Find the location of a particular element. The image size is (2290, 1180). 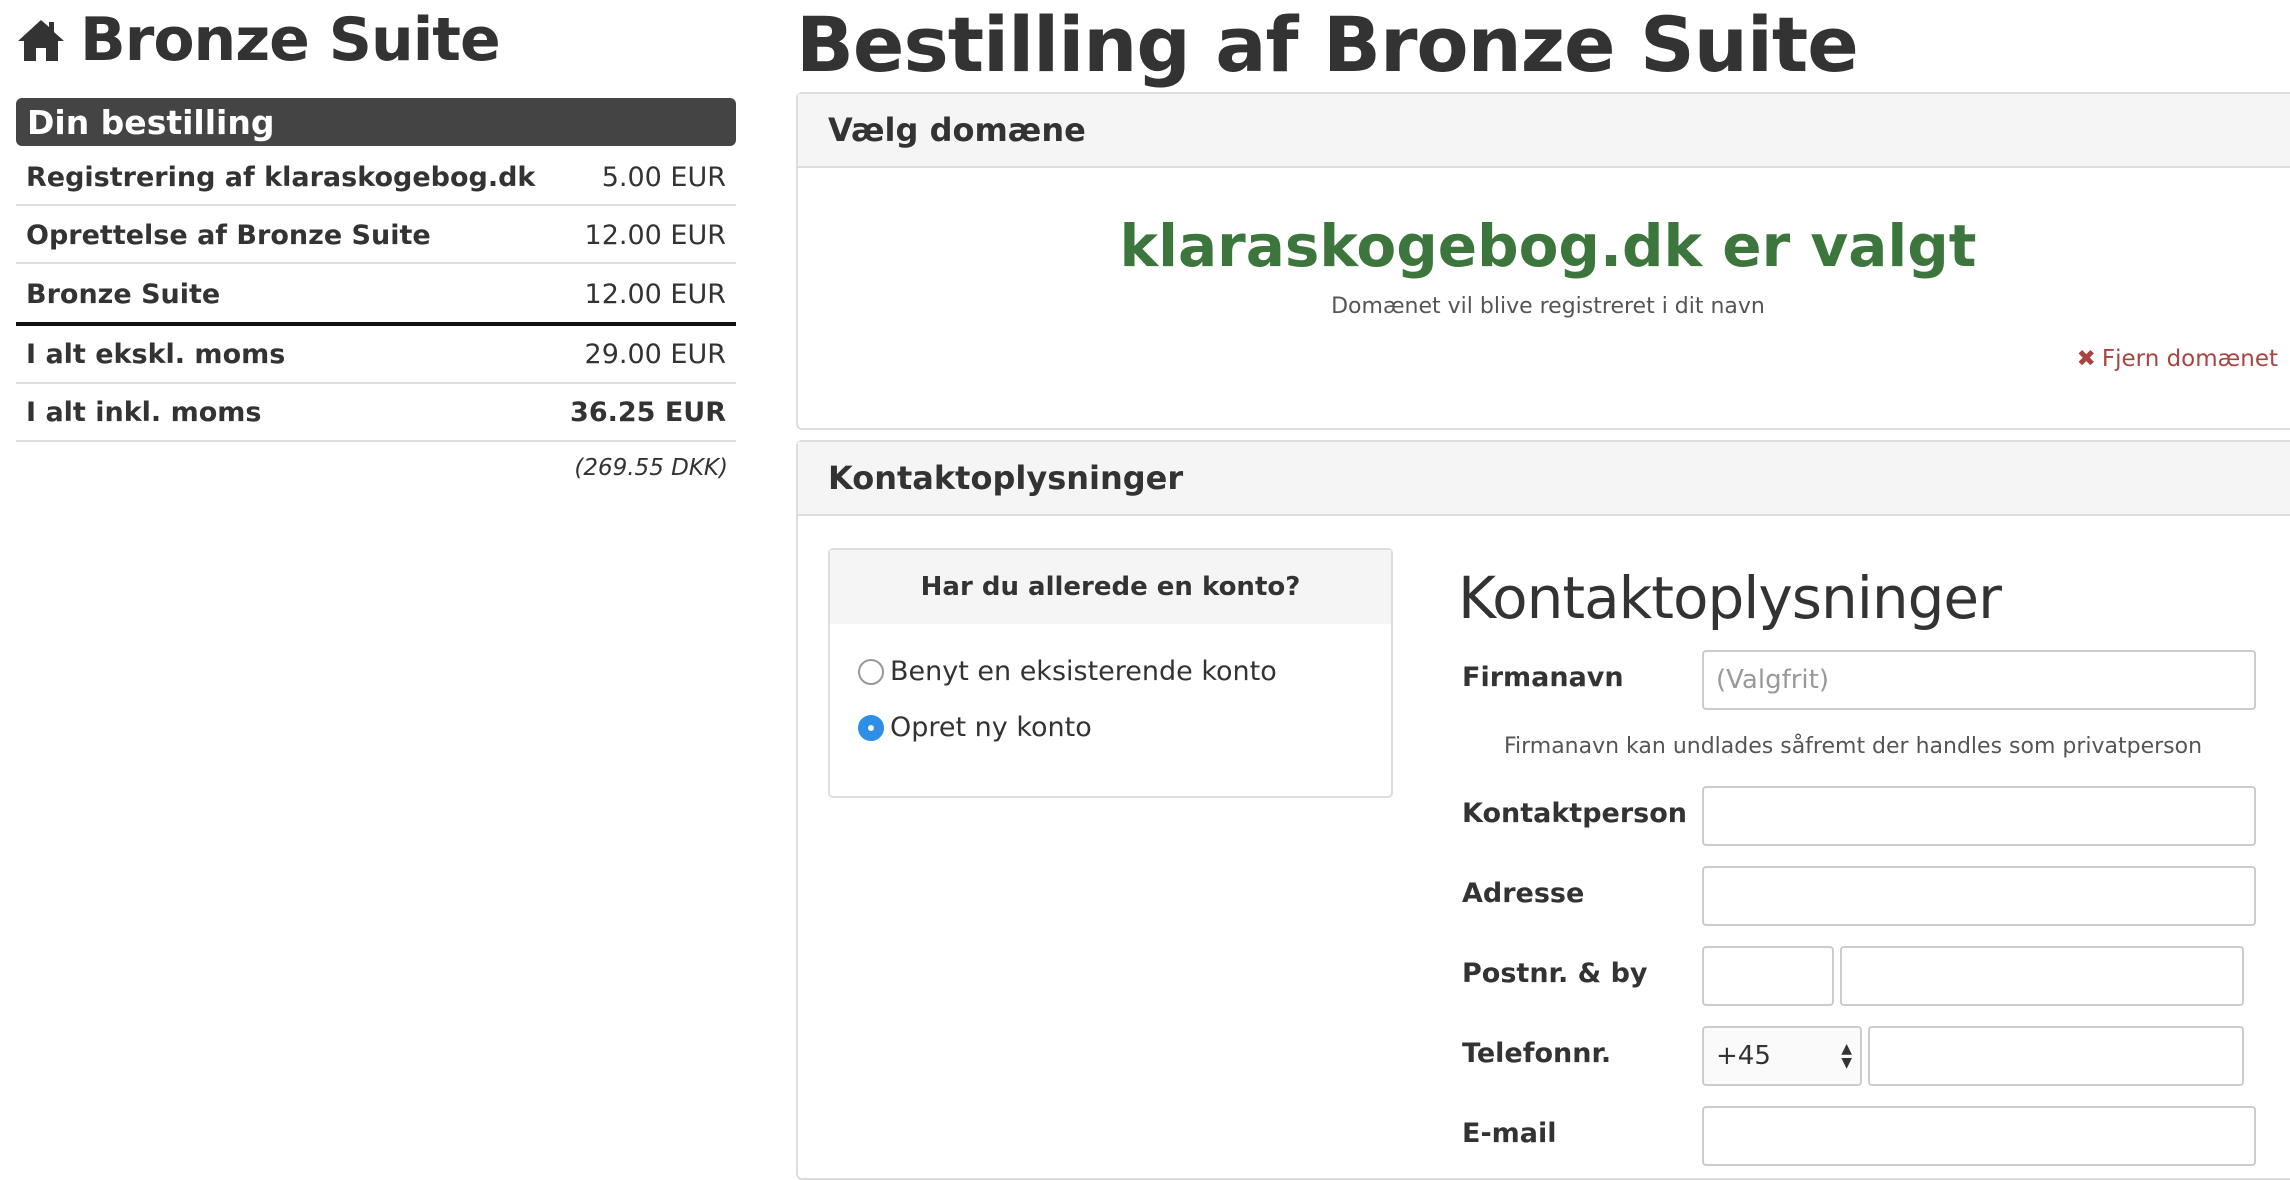

remove-domain-label: Fjern domænet is located at coordinates (2189, 359).